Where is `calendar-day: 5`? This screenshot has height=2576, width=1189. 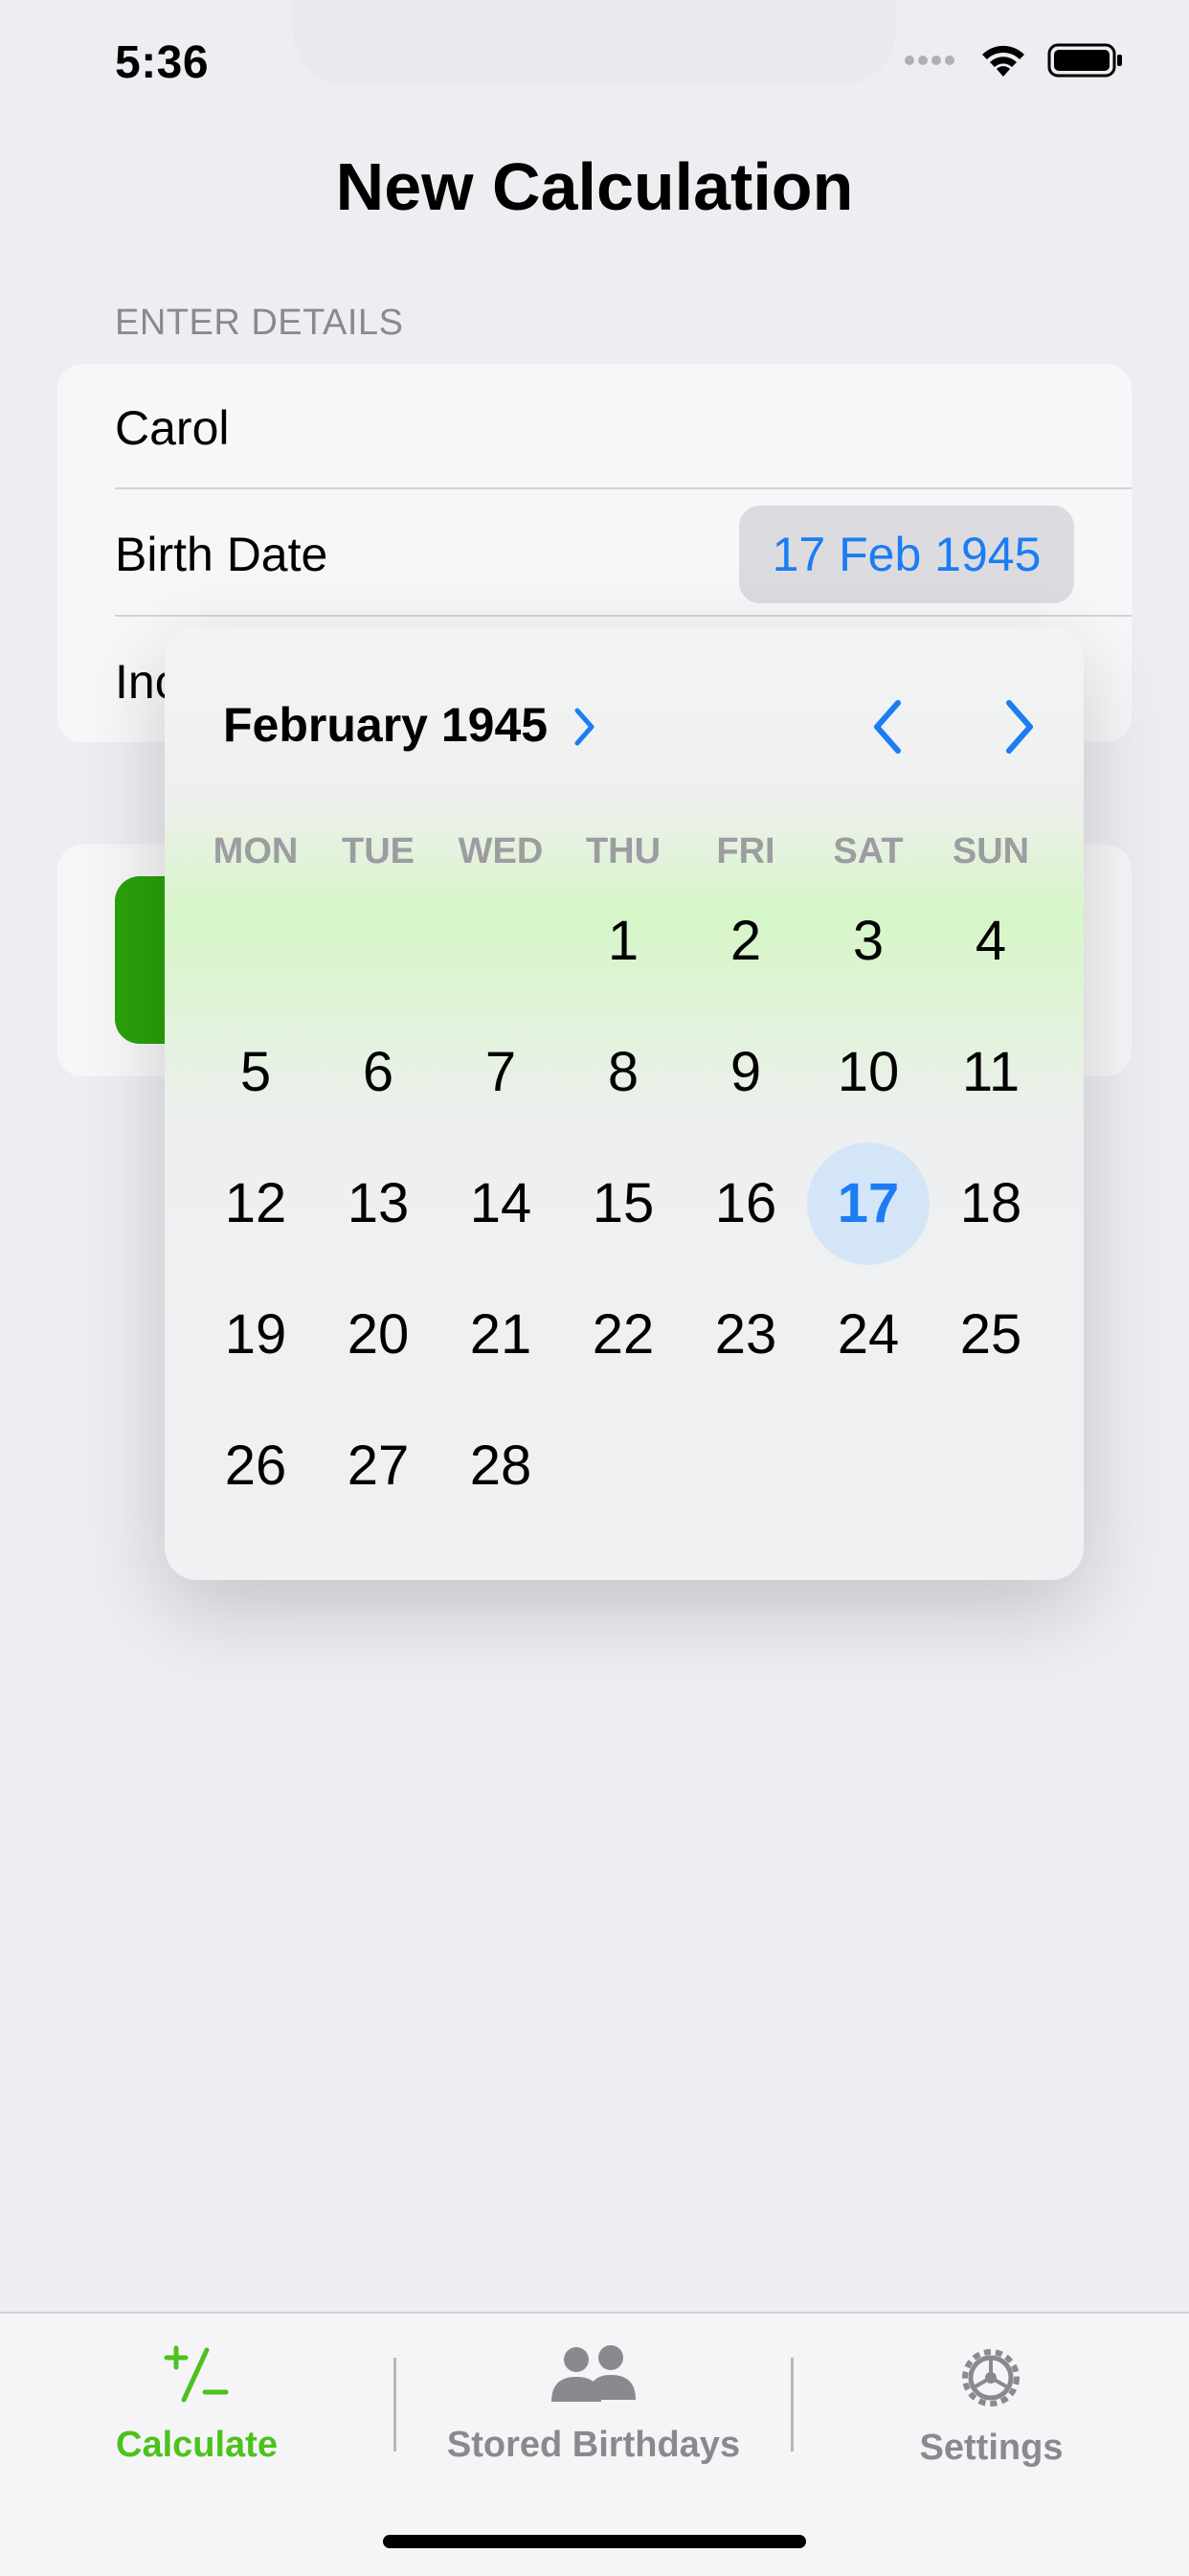 calendar-day: 5 is located at coordinates (255, 1072).